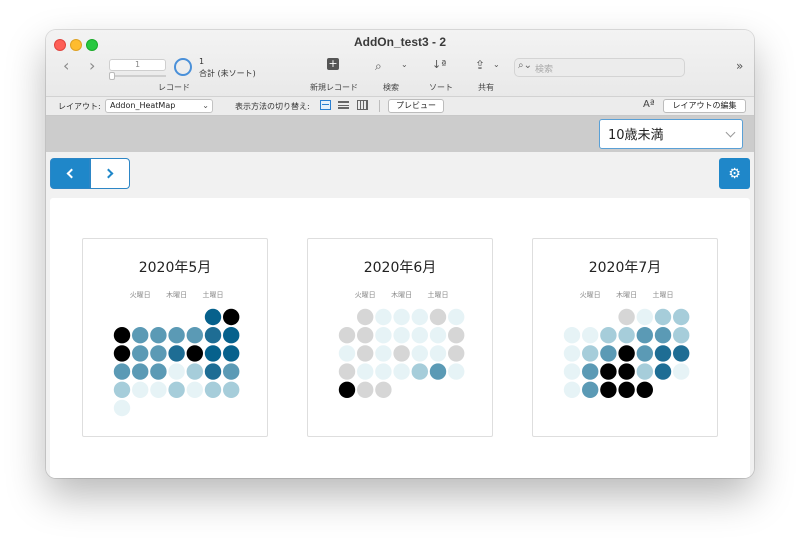 Image resolution: width=800 pixels, height=539 pixels. I want to click on layout-select: Addon_HeatMap ⌄, so click(159, 106).